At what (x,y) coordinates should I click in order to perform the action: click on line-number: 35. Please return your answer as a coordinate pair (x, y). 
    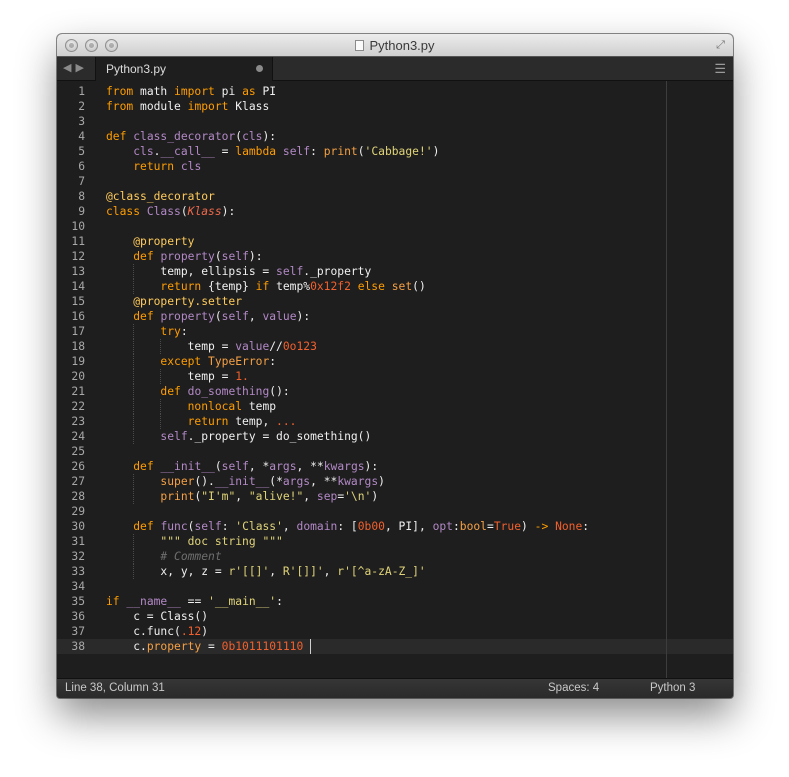
    Looking at the image, I should click on (71, 601).